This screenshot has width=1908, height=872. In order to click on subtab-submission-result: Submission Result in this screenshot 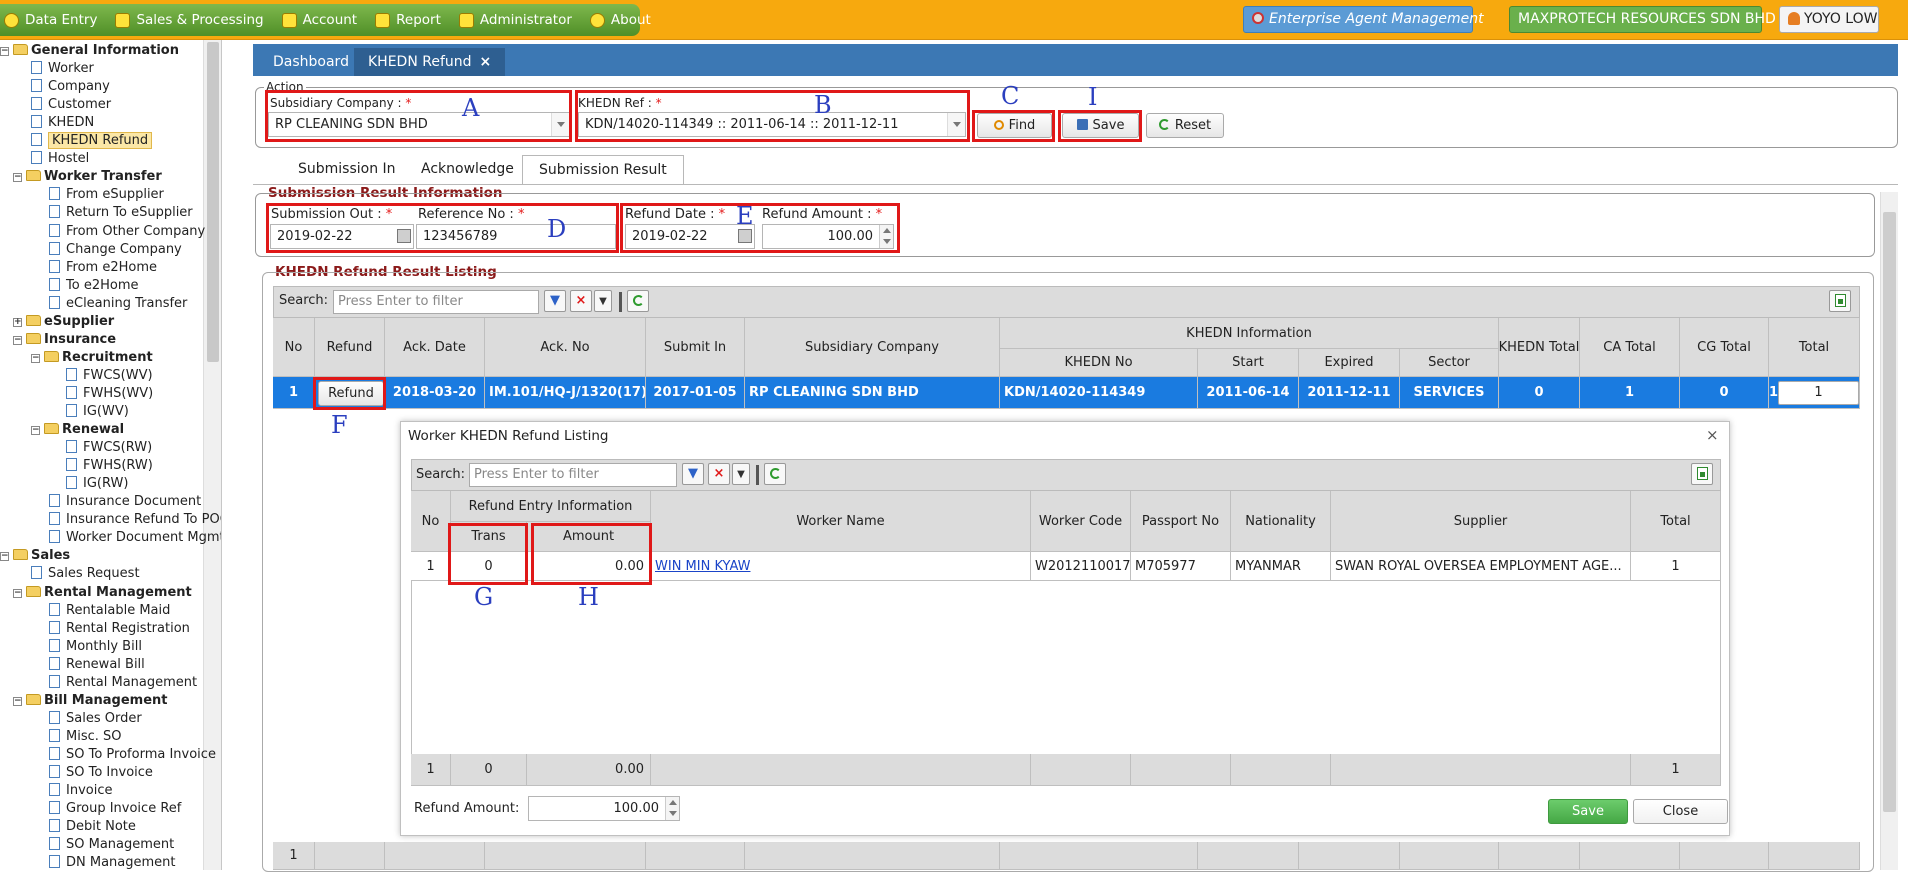, I will do `click(603, 169)`.